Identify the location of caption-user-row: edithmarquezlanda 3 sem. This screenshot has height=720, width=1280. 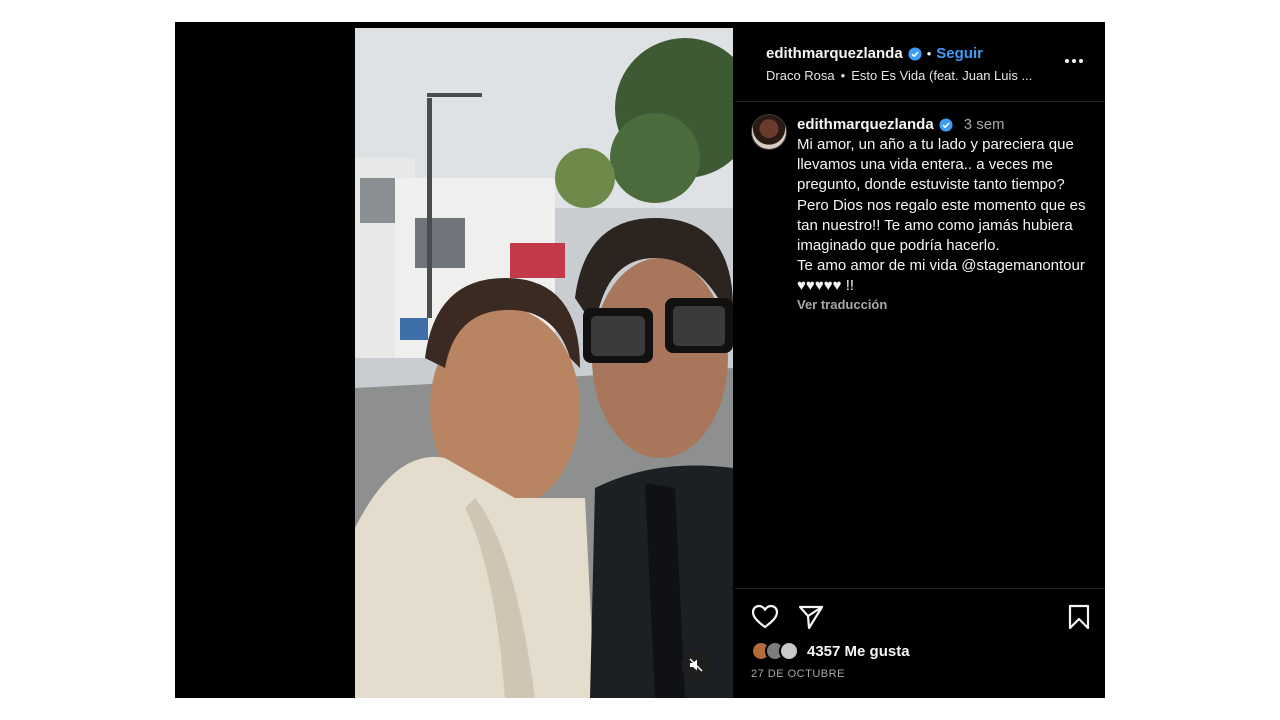
(942, 124).